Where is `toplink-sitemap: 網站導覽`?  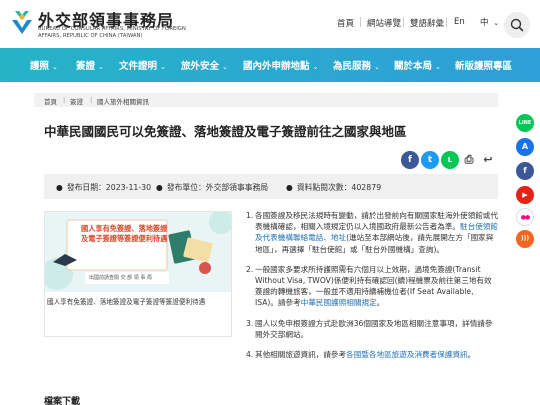 toplink-sitemap: 網站導覽 is located at coordinates (384, 23).